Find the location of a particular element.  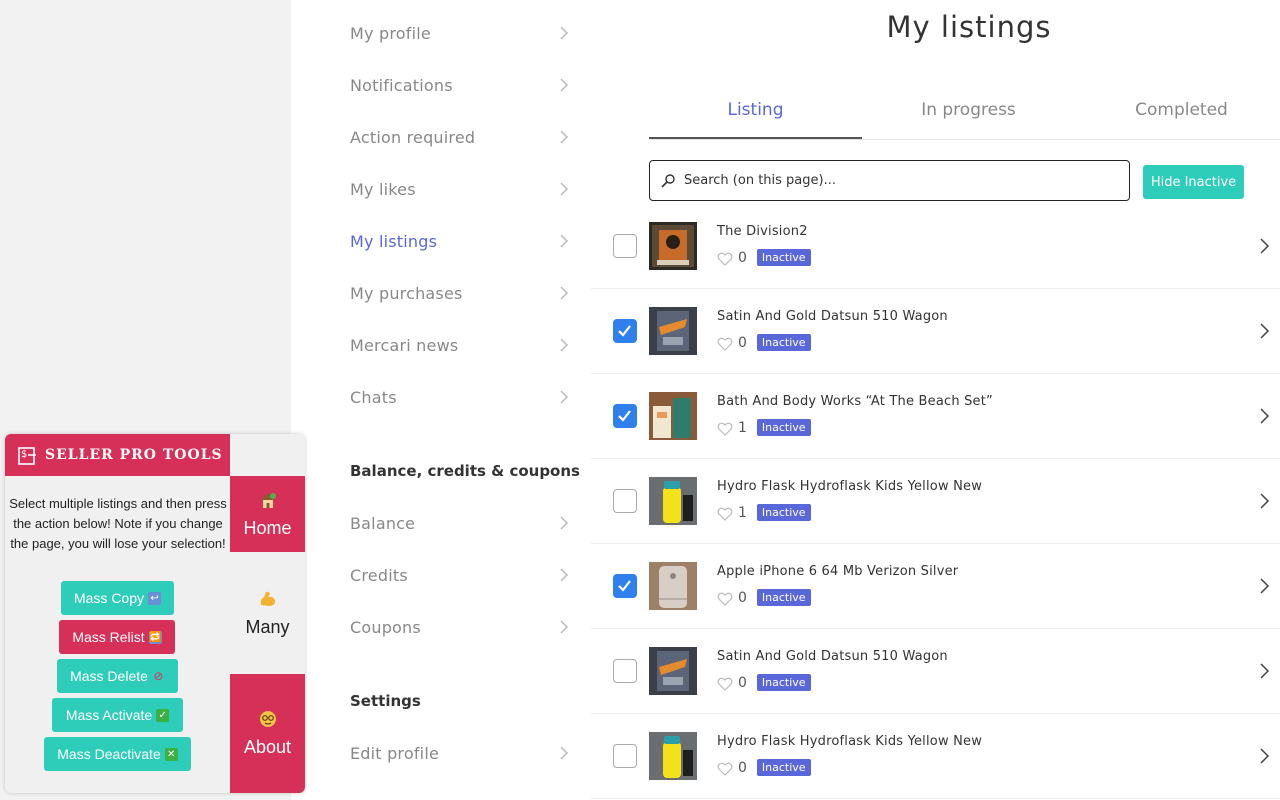

listing-title: Bath And Body Works “At The Beach Set” is located at coordinates (855, 401).